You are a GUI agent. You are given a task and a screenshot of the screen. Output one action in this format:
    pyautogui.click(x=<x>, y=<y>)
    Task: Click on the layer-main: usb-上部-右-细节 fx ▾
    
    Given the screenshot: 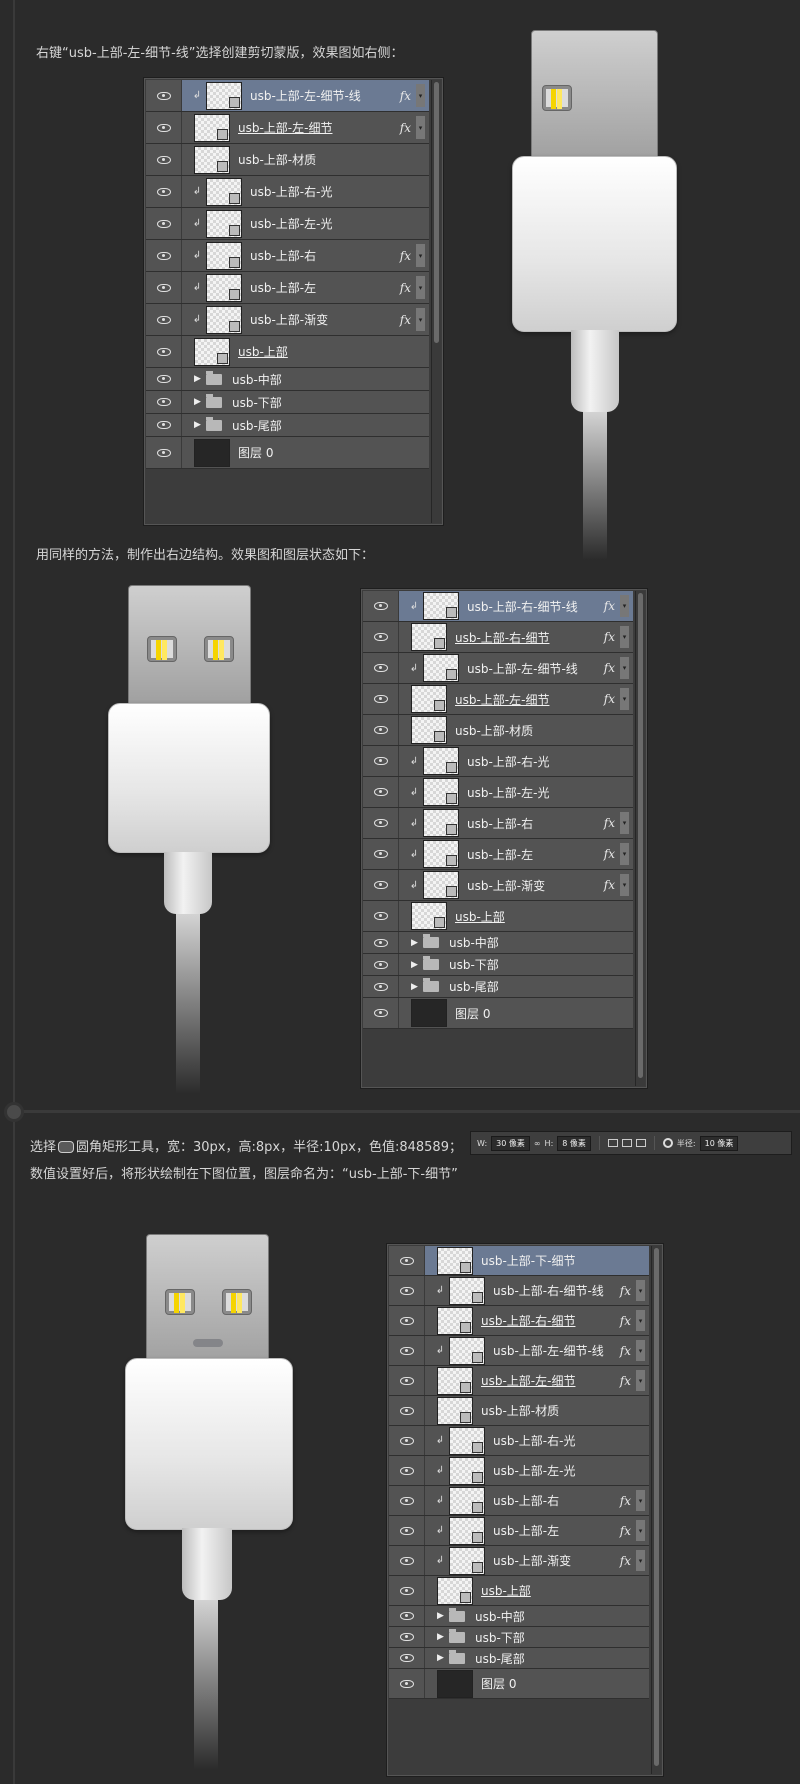 What is the action you would take?
    pyautogui.click(x=537, y=1320)
    